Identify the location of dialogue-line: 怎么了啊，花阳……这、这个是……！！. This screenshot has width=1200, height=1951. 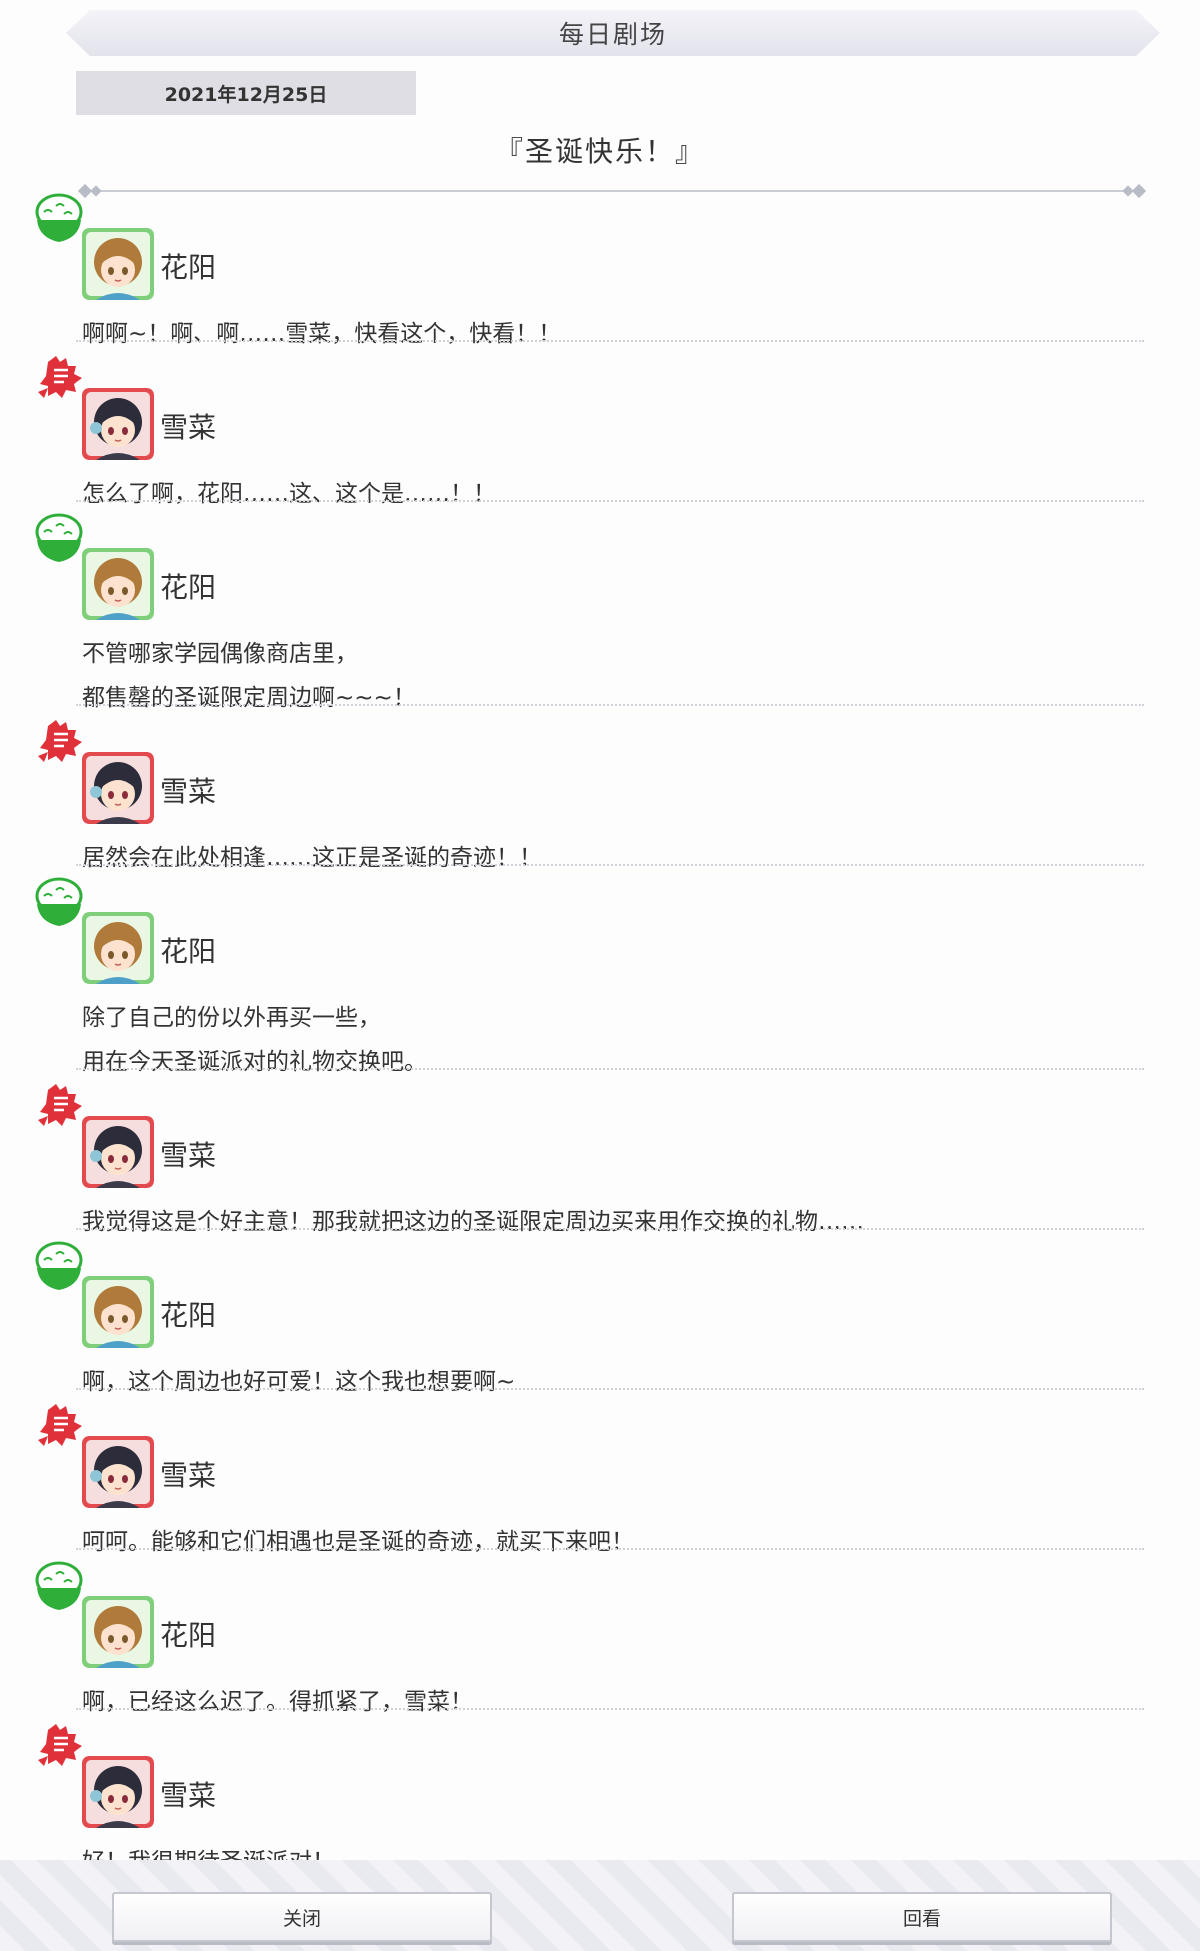
(289, 494).